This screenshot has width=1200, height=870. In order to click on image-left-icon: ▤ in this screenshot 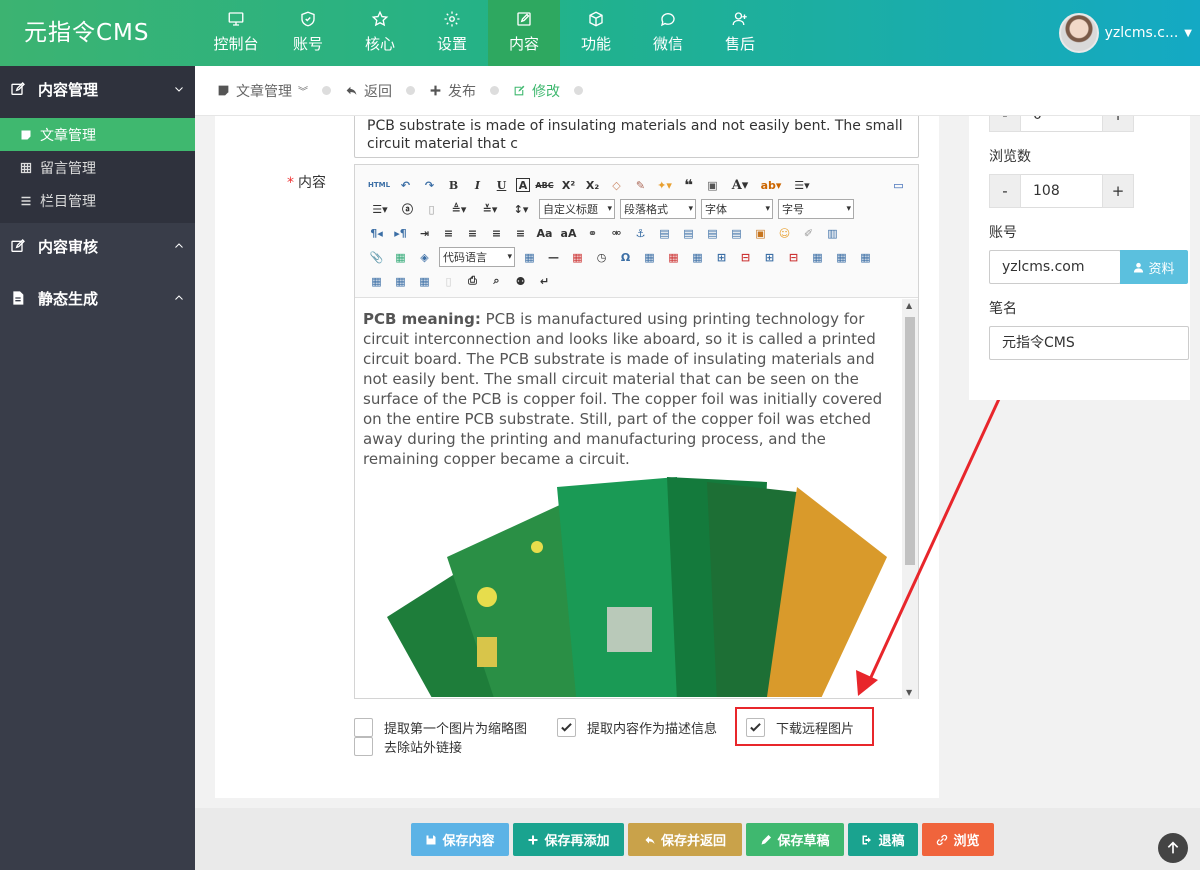, I will do `click(688, 233)`.